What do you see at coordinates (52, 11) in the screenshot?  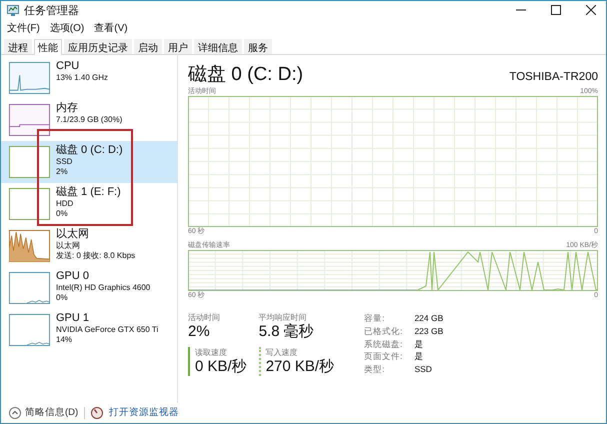 I see `window-title: 任务管理器` at bounding box center [52, 11].